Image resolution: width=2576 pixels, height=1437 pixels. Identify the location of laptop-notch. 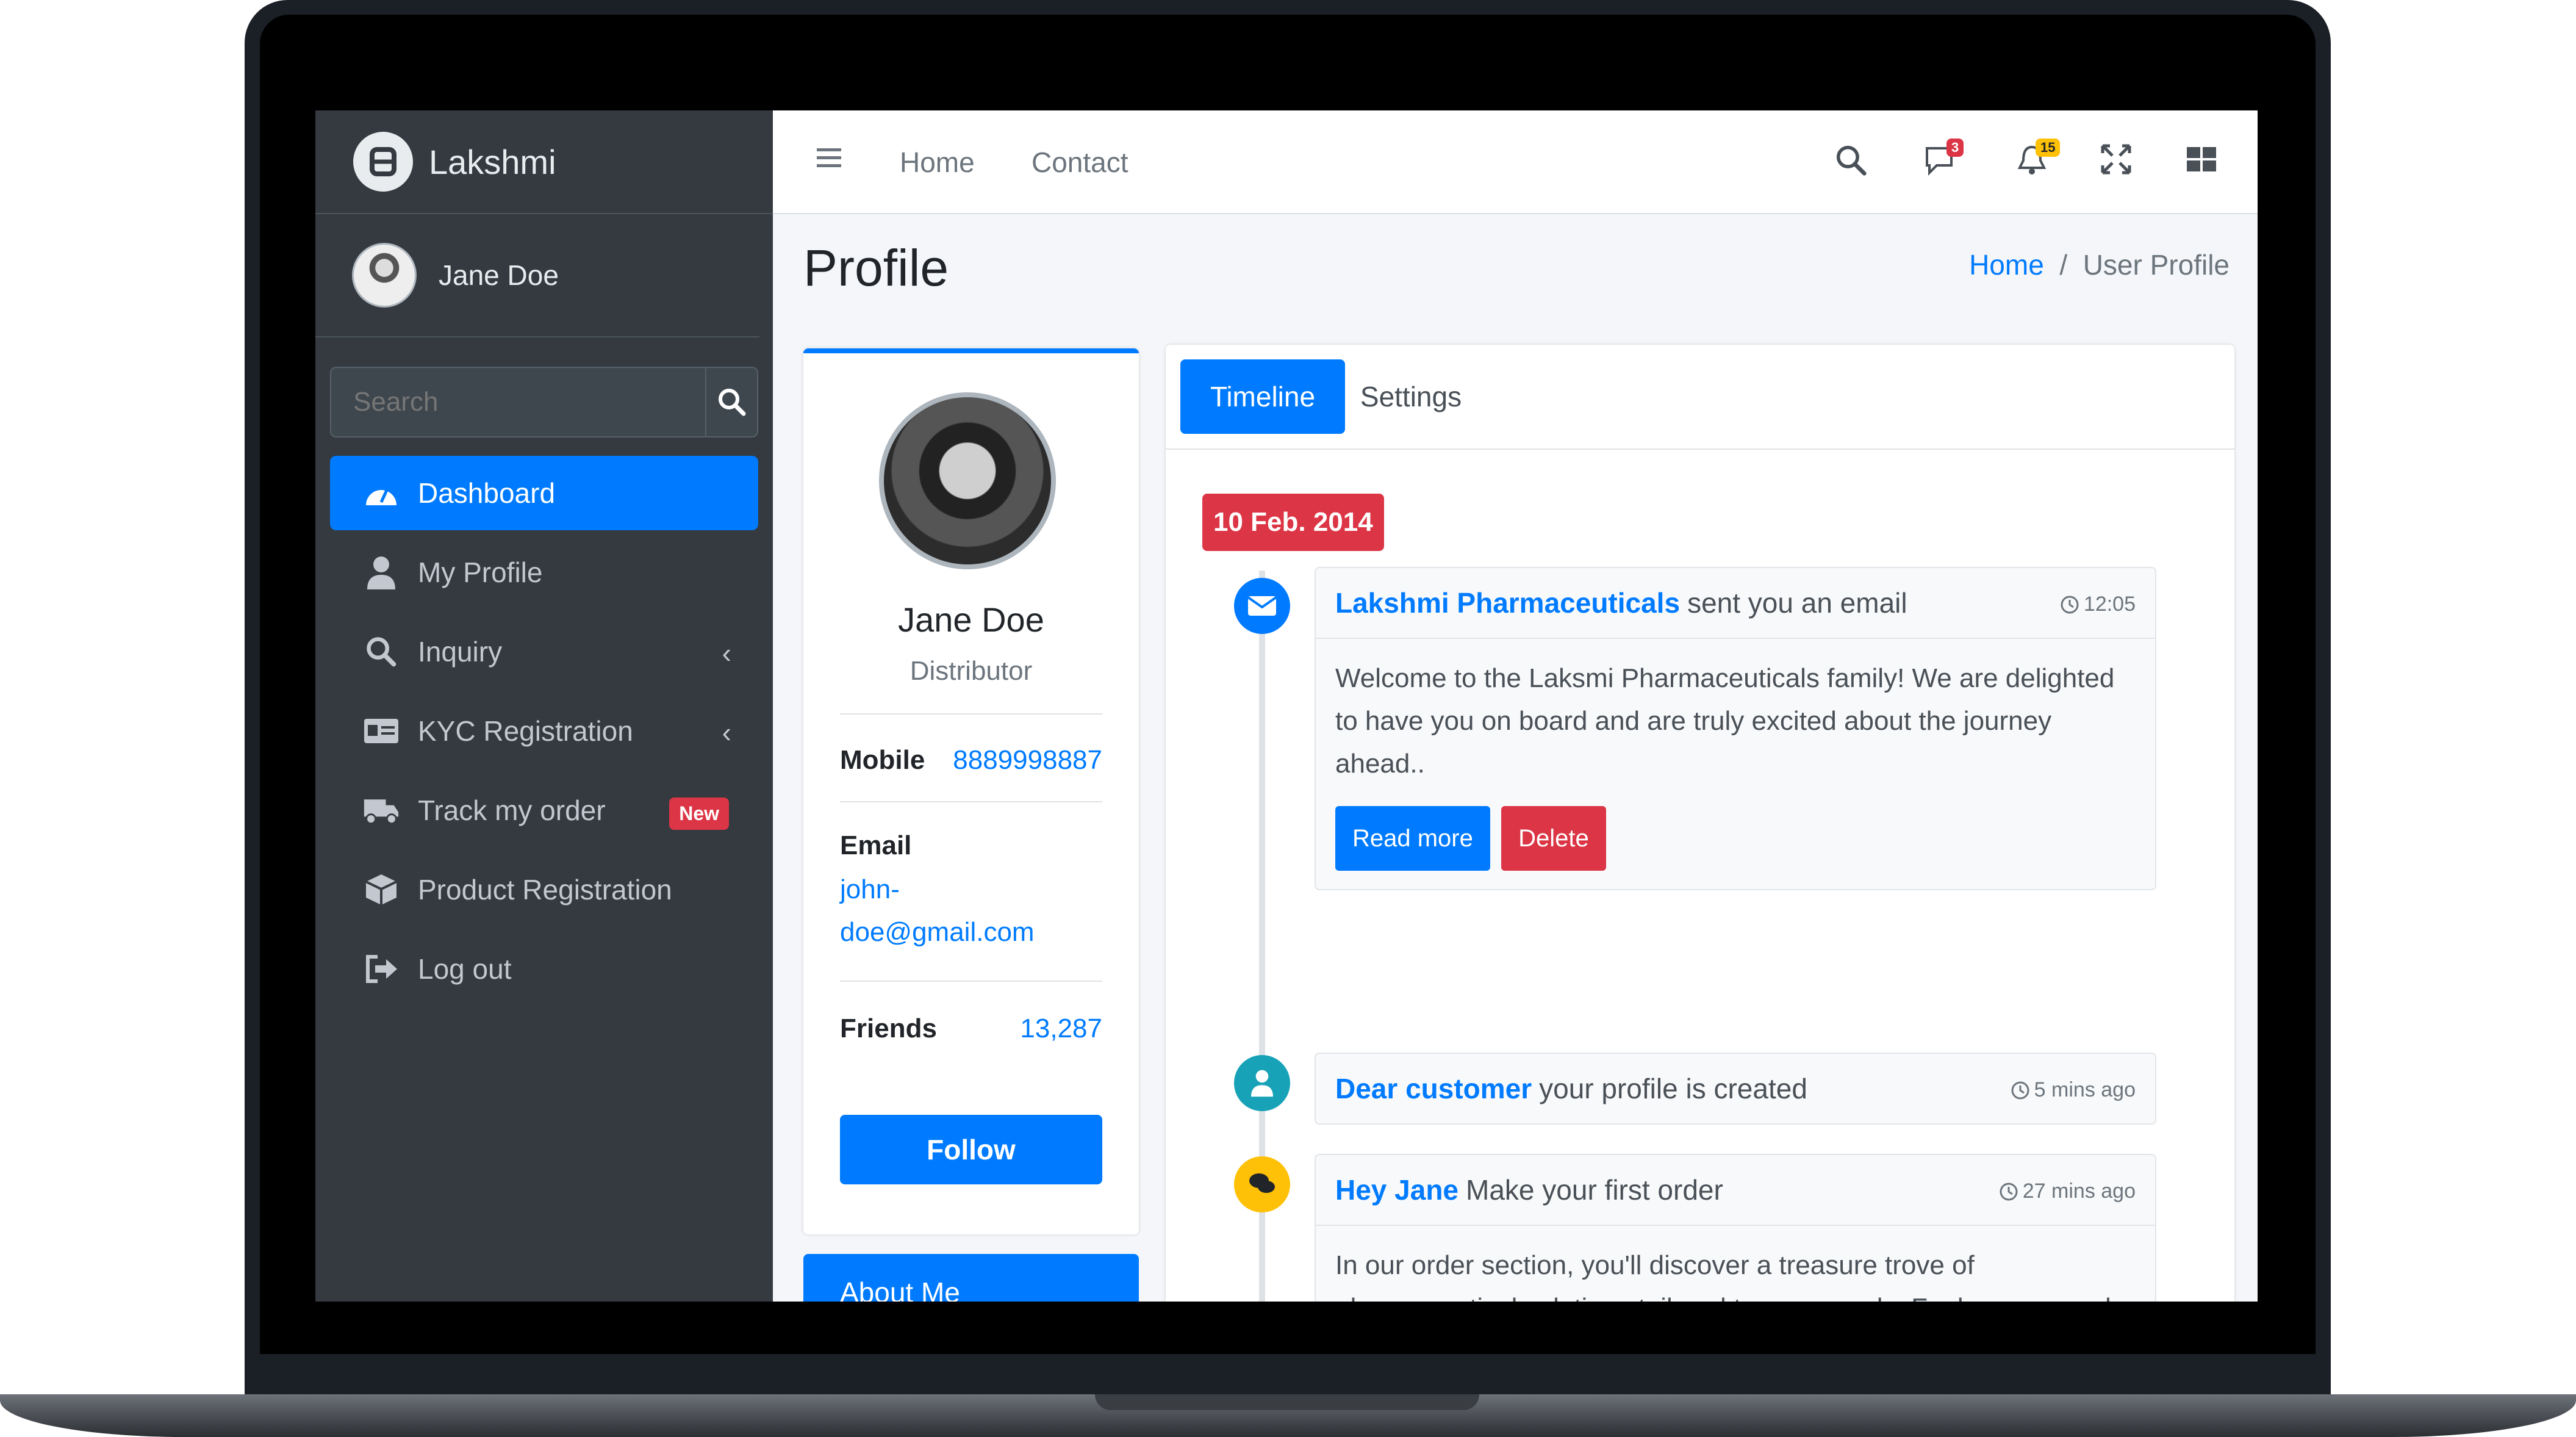
(1287, 1402).